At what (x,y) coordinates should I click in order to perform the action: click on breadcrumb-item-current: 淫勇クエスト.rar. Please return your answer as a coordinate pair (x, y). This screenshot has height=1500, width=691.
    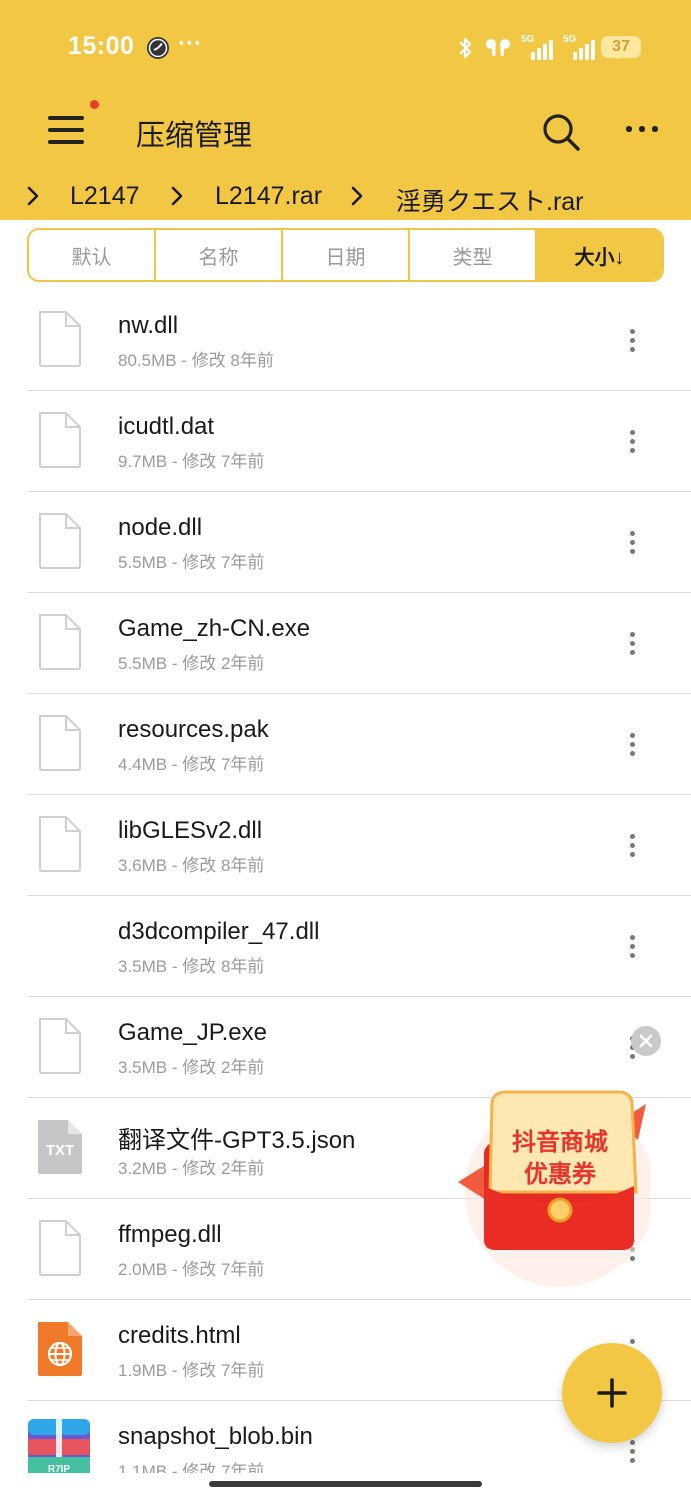
    Looking at the image, I should click on (490, 200).